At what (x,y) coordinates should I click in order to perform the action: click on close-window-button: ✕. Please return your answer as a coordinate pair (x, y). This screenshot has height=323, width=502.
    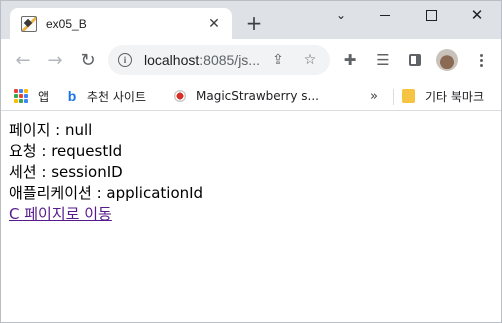
    Looking at the image, I should click on (477, 15).